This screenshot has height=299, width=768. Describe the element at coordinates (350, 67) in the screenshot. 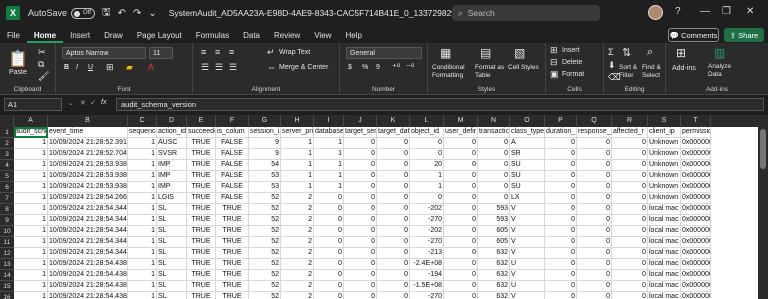

I see `currency-button: $` at that location.